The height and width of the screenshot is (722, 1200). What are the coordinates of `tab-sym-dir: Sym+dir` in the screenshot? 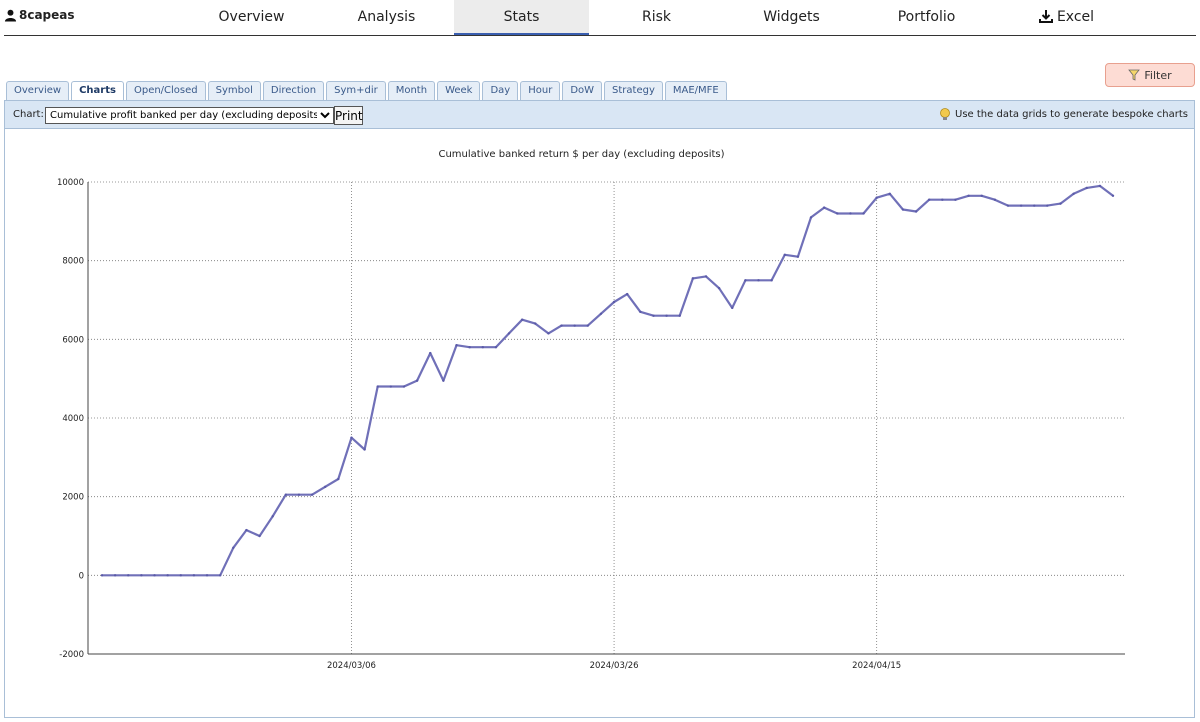 It's located at (356, 91).